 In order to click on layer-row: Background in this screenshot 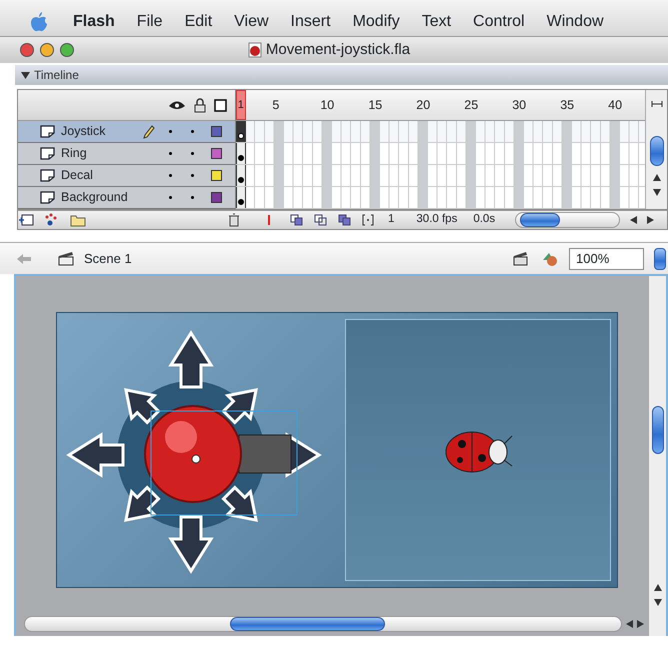, I will do `click(126, 198)`.